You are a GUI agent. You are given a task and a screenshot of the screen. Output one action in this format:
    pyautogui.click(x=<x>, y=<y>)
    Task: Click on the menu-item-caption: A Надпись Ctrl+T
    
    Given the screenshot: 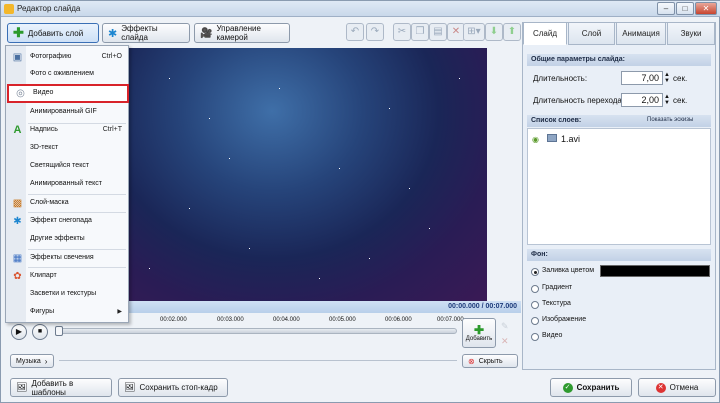 What is the action you would take?
    pyautogui.click(x=67, y=130)
    